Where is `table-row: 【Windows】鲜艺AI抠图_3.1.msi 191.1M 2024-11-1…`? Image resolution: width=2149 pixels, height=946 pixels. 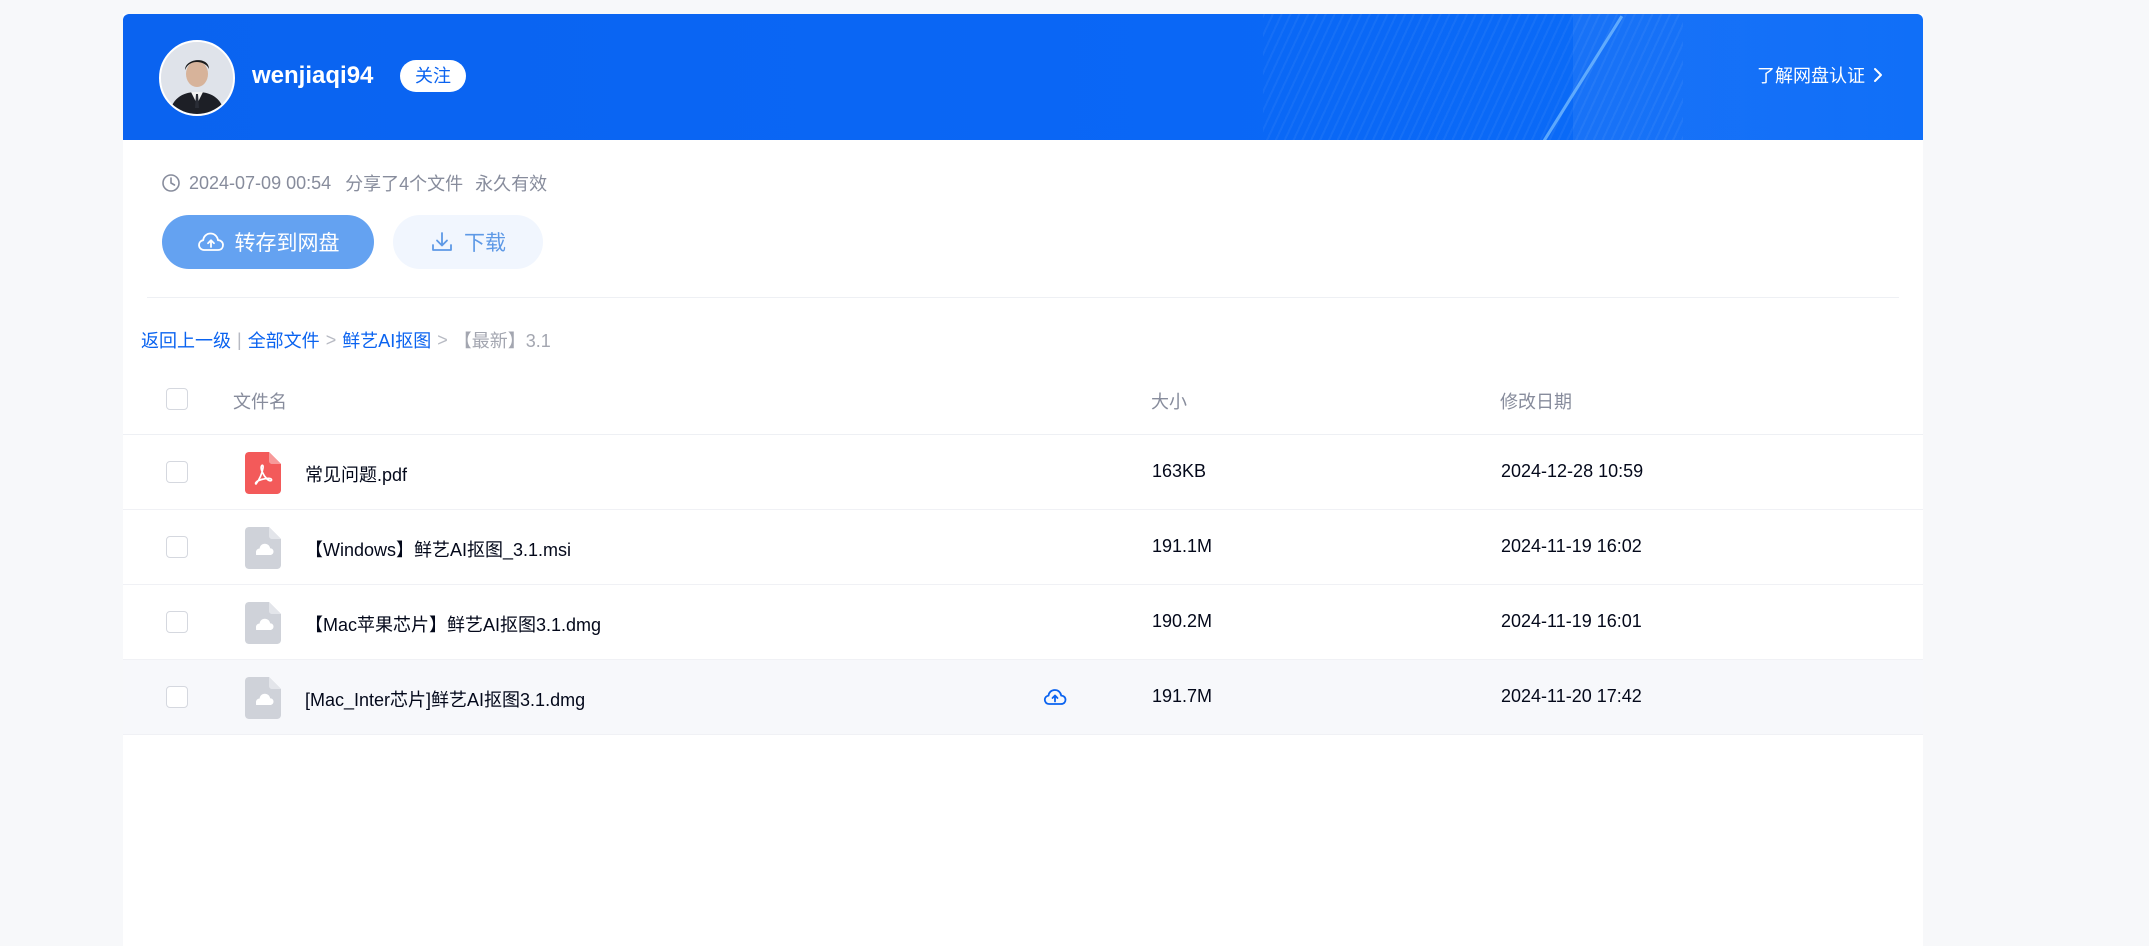
table-row: 【Windows】鲜艺AI抠图_3.1.msi 191.1M 2024-11-1… is located at coordinates (1023, 547).